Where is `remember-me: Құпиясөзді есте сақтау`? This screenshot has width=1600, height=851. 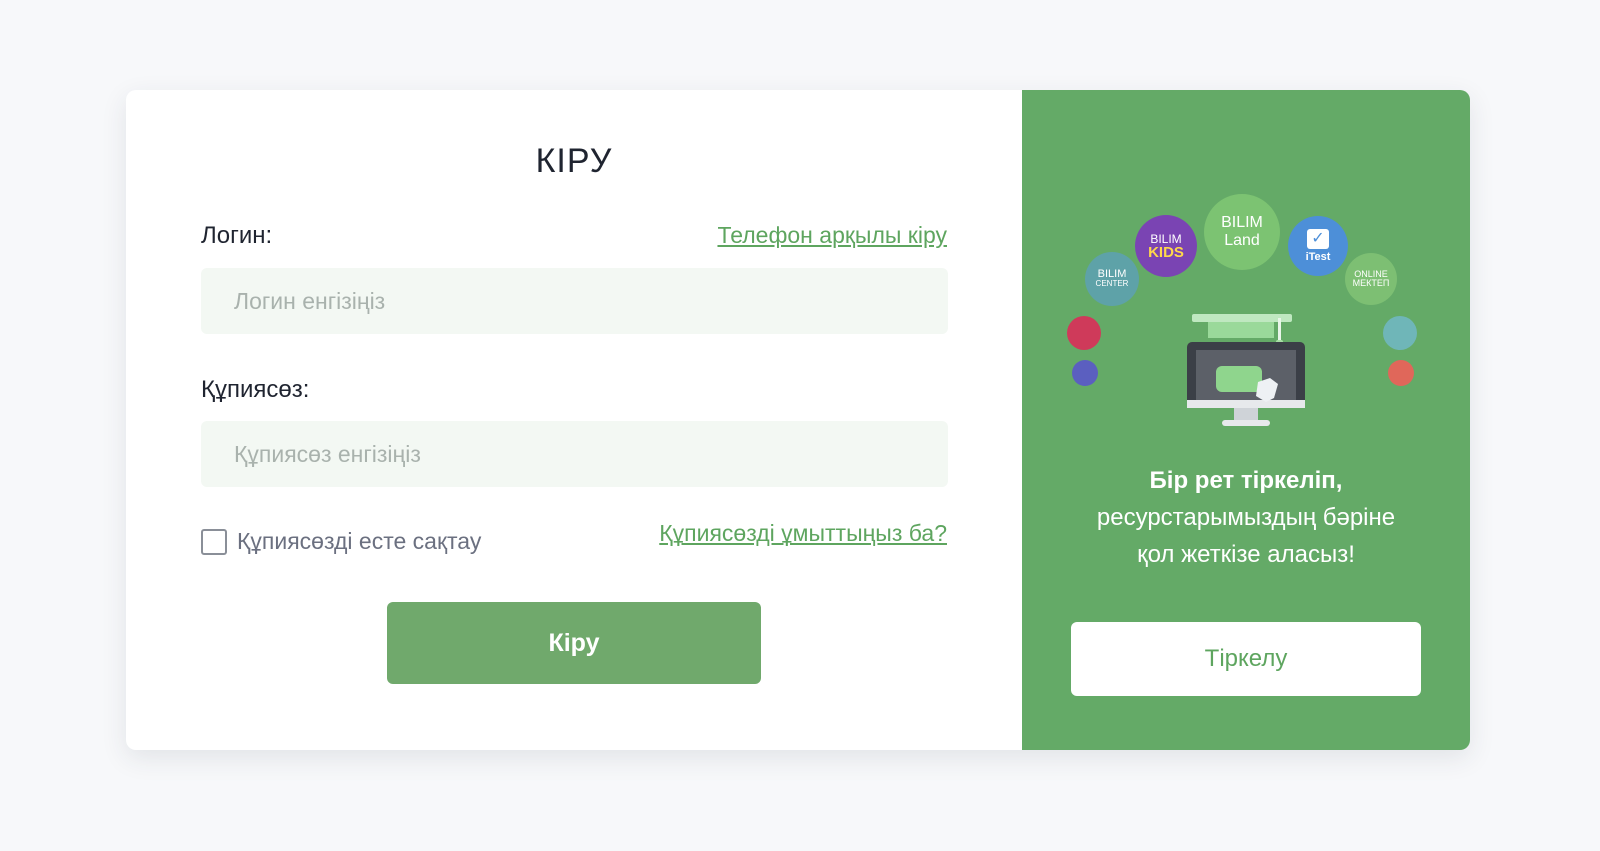
remember-me: Құпиясөзді есте сақтау is located at coordinates (341, 541).